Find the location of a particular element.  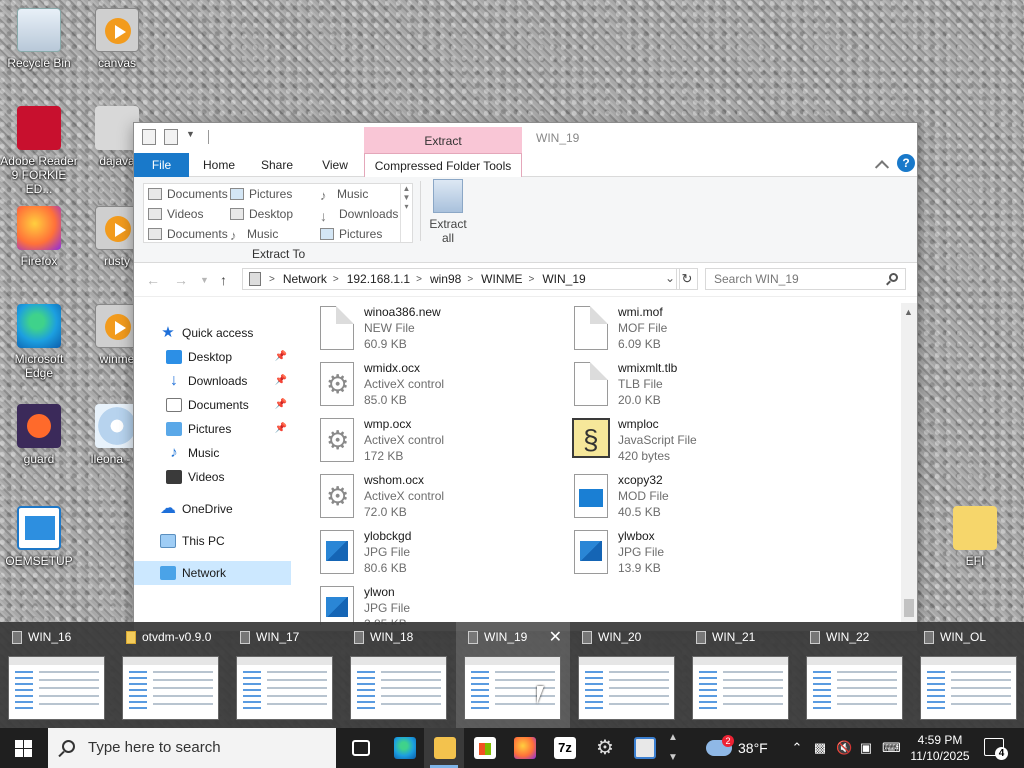

thumbnail-win21: WIN_21 is located at coordinates (741, 675).